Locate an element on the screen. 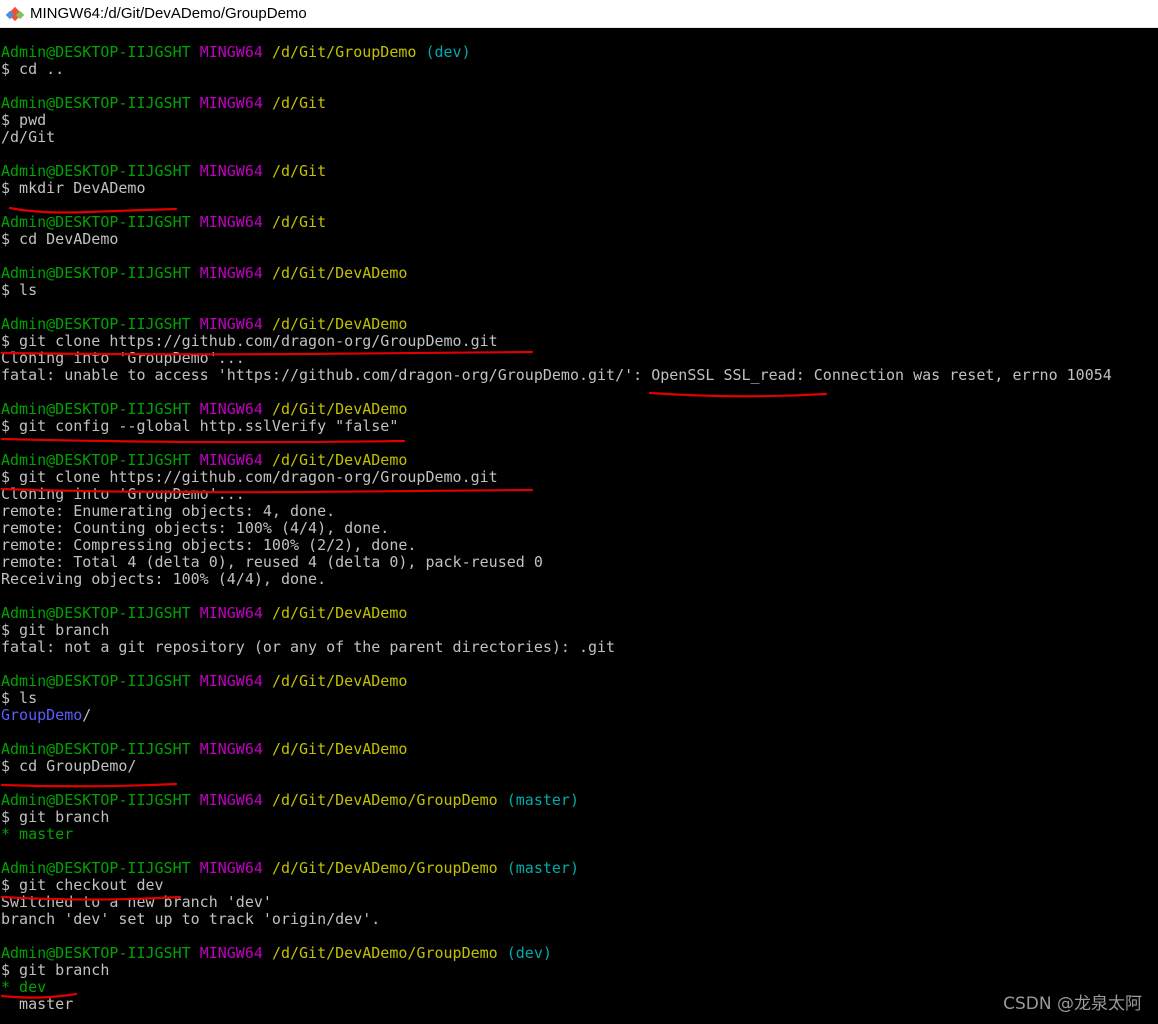 This screenshot has width=1158, height=1024. window-title: MINGW64:/d/Git/DevADemo/GroupDemo is located at coordinates (168, 13).